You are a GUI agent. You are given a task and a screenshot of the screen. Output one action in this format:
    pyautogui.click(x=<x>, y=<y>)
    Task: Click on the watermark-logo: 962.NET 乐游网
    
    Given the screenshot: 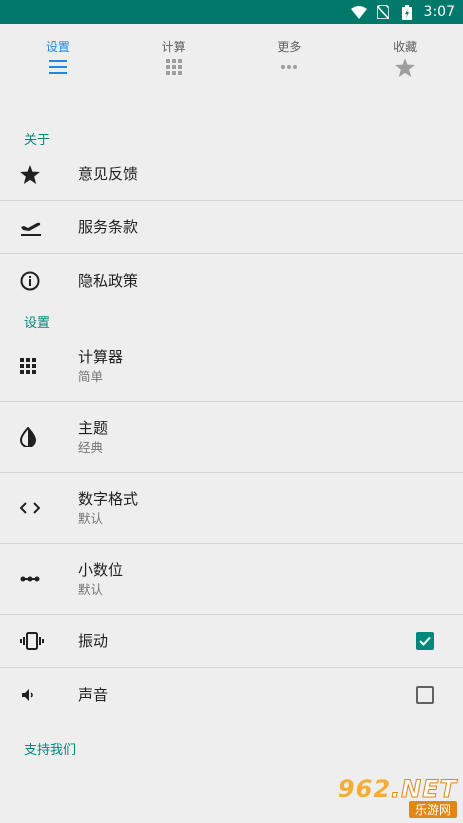 What is the action you would take?
    pyautogui.click(x=389, y=796)
    